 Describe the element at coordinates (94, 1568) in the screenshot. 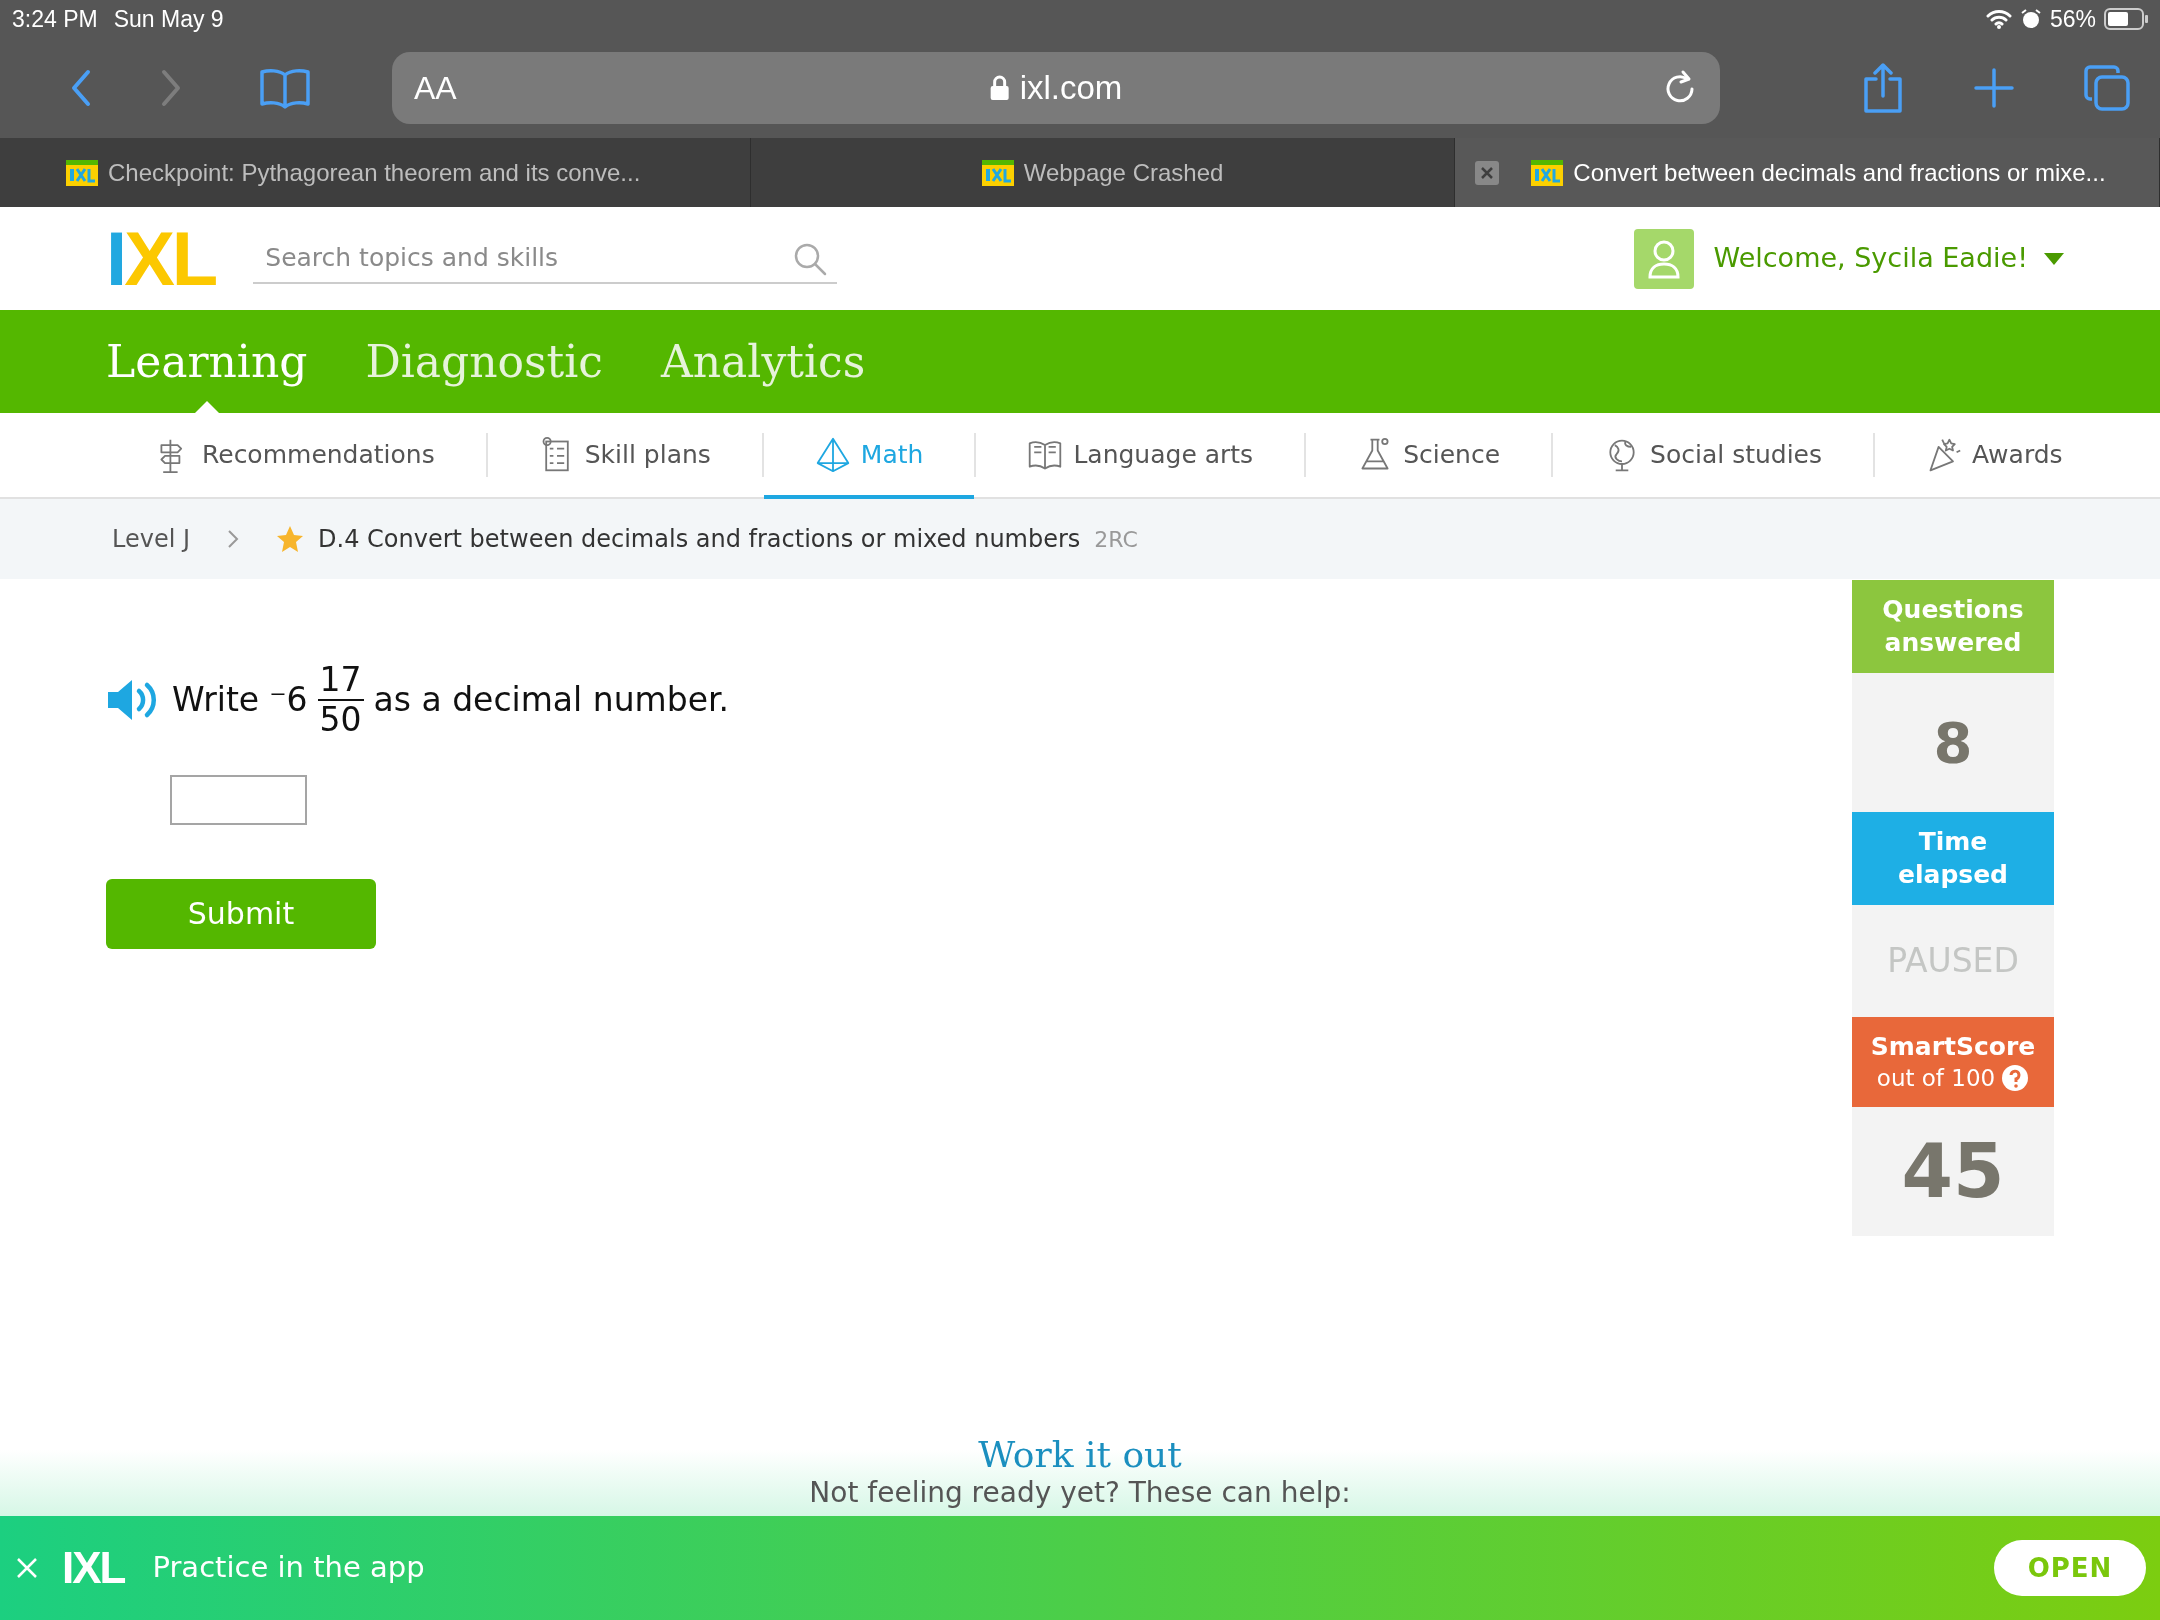

I see `ixl-logo: IXL` at that location.